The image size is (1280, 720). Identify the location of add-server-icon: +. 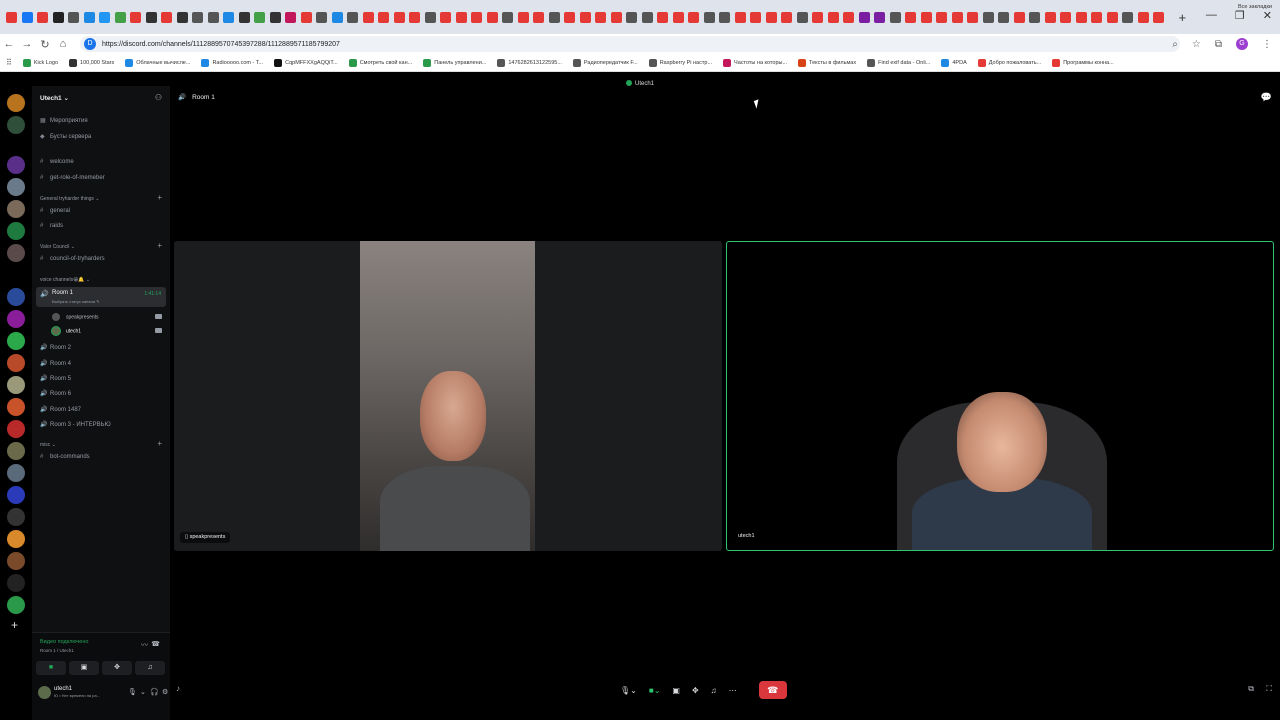
(14, 625).